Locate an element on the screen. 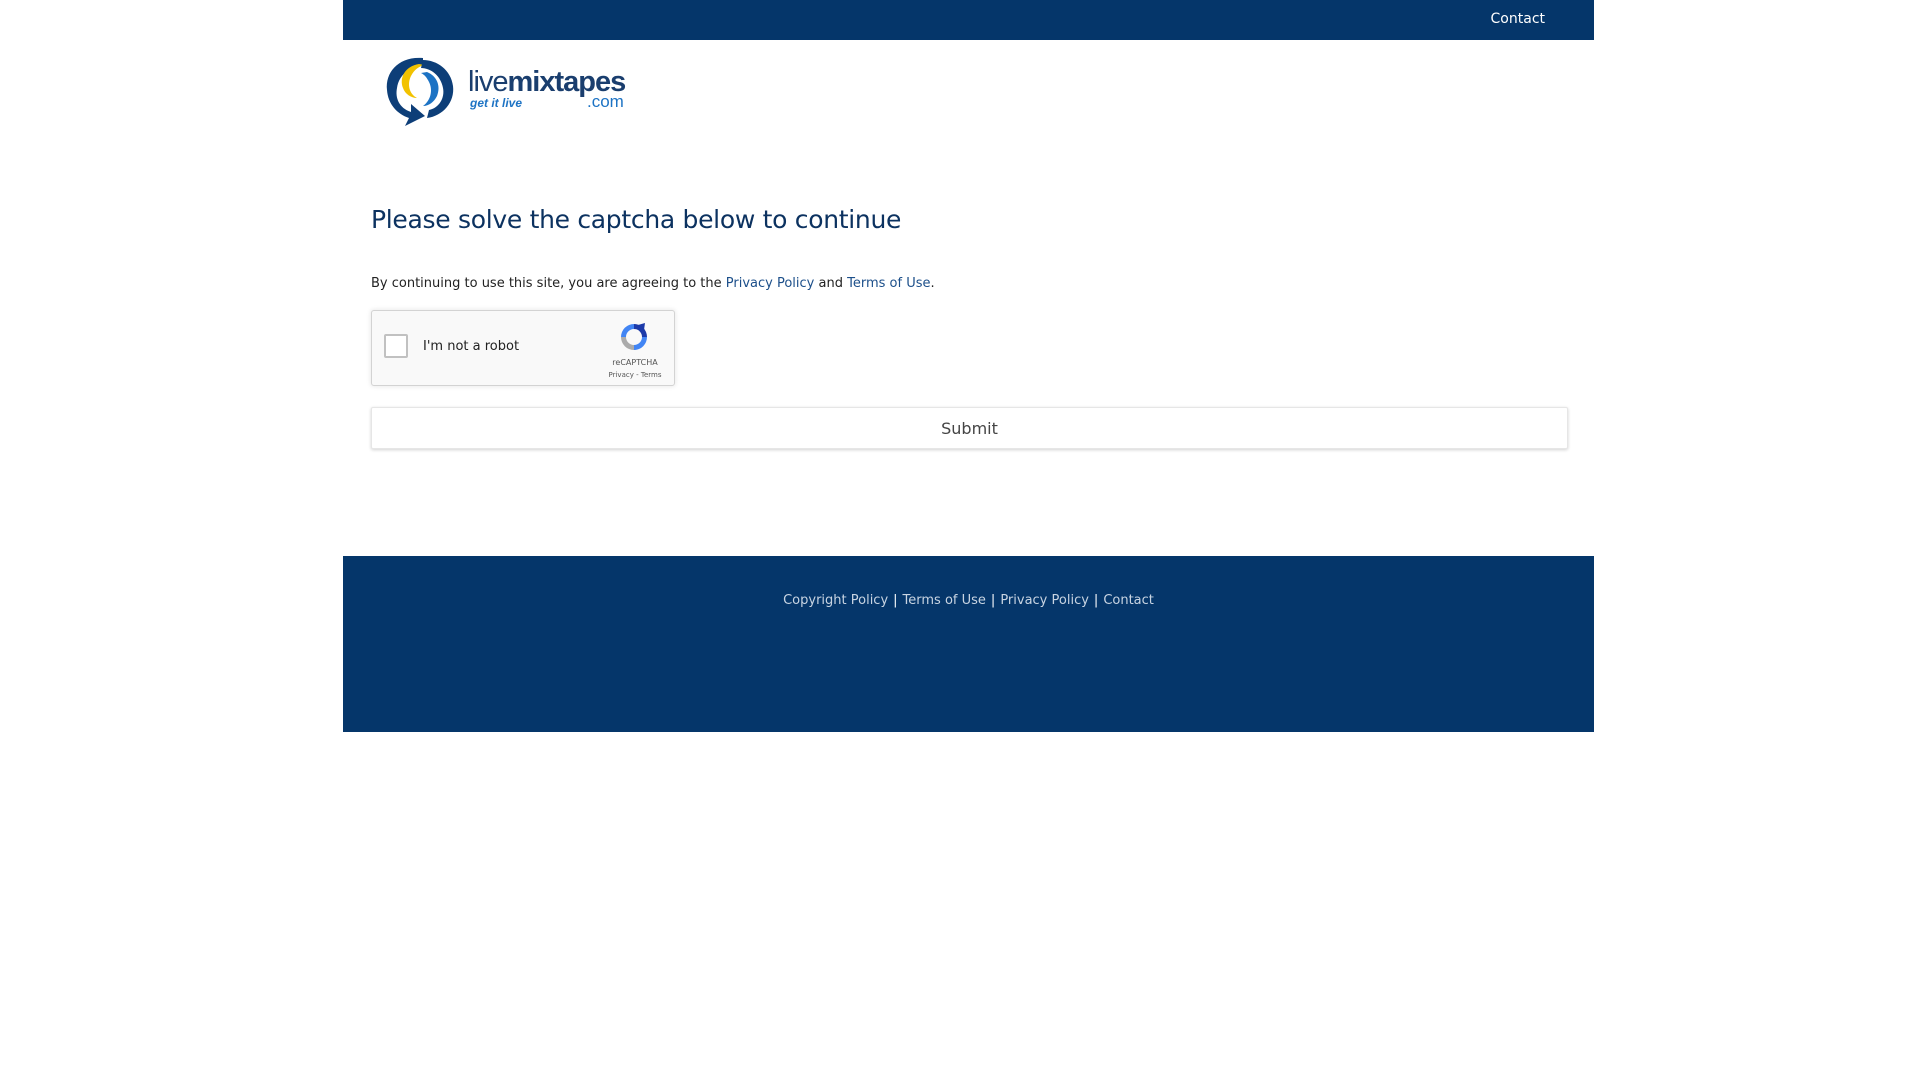 The image size is (1920, 1080). header-contact-link: Contact is located at coordinates (1518, 19).